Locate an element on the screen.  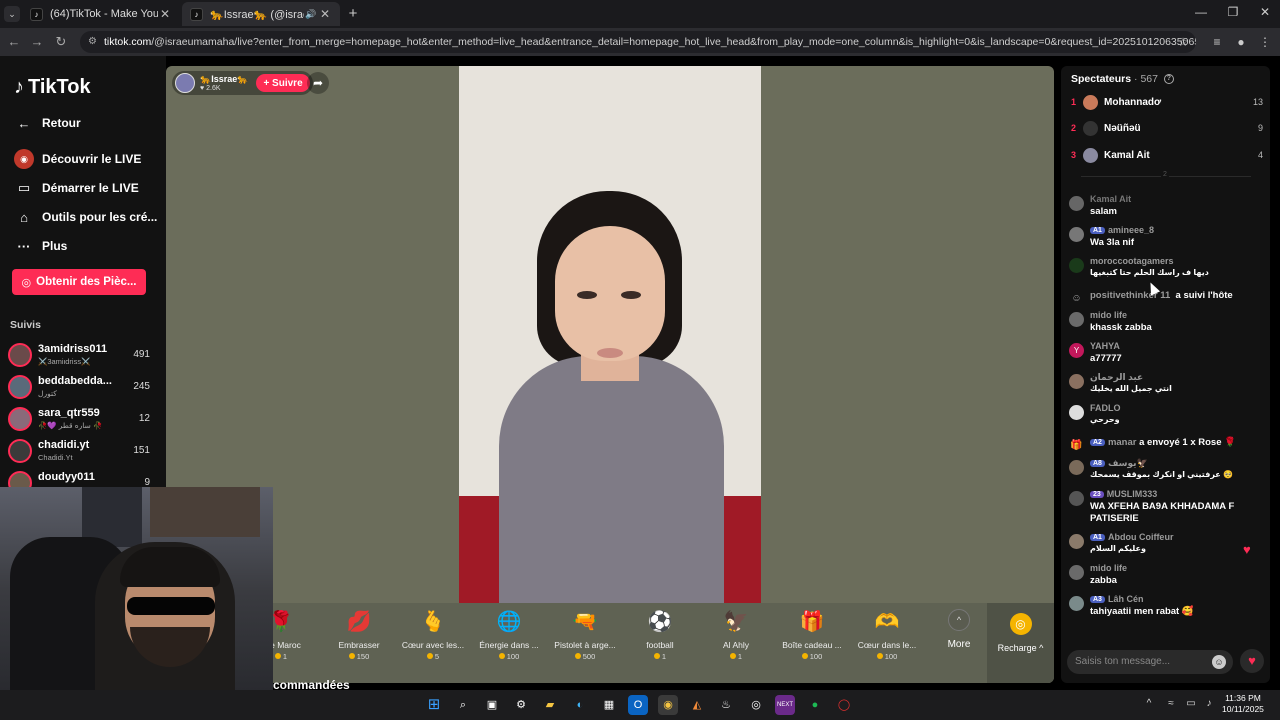
gift-item: 🔫 Pistolet à arge... 500 is located at coordinates (585, 639).